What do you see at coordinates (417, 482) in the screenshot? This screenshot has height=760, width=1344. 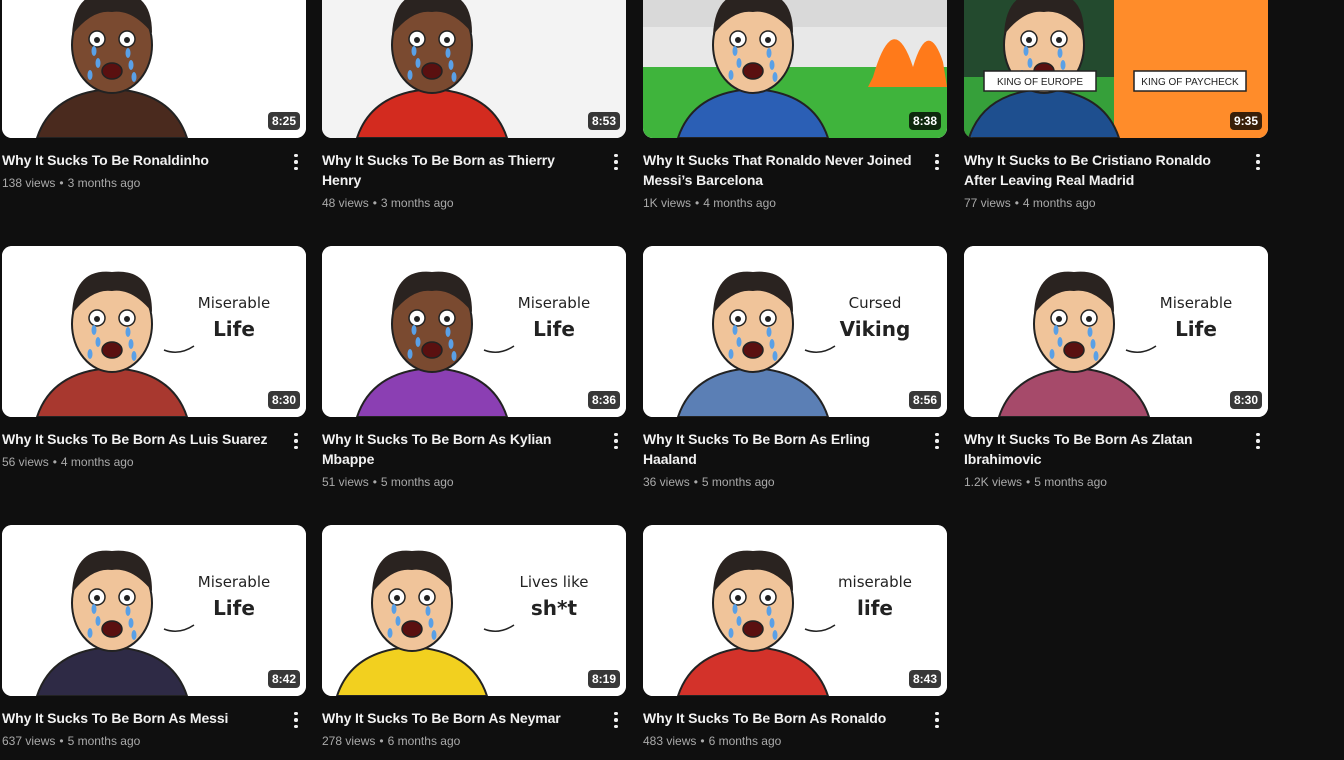 I see `upload-age: 5 months ago` at bounding box center [417, 482].